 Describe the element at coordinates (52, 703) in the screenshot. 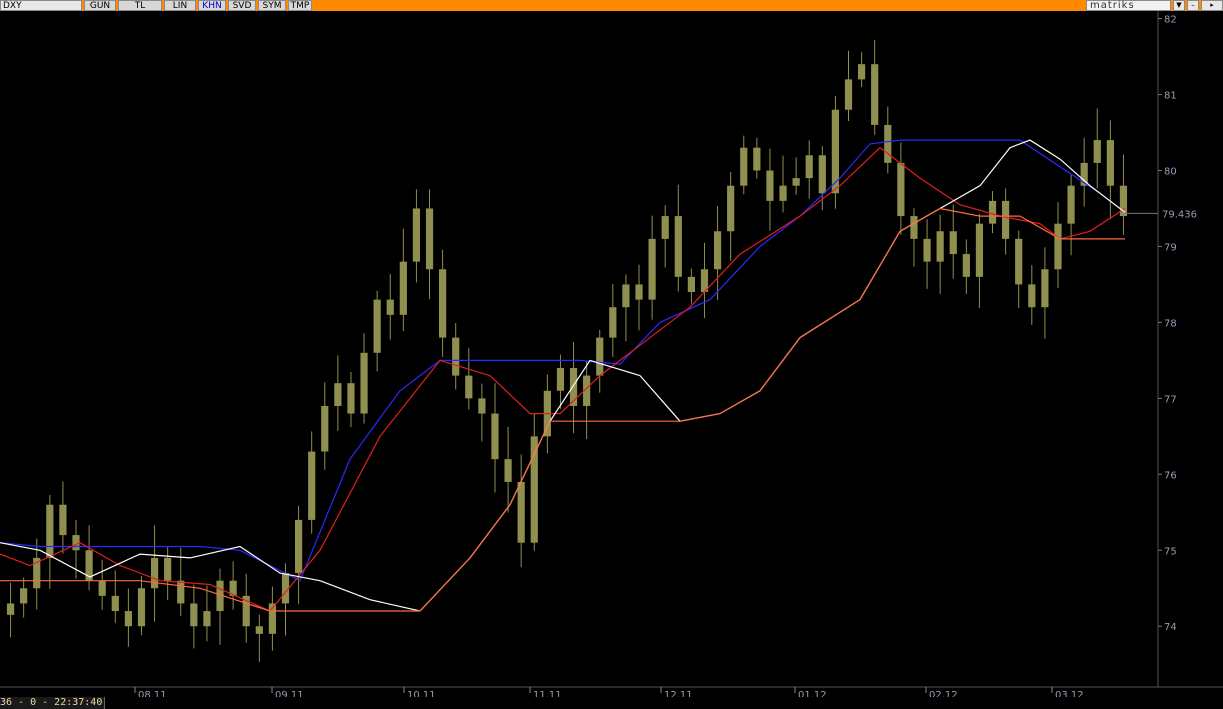

I see `status-bar: 36 - 0 - 22:37:40` at that location.